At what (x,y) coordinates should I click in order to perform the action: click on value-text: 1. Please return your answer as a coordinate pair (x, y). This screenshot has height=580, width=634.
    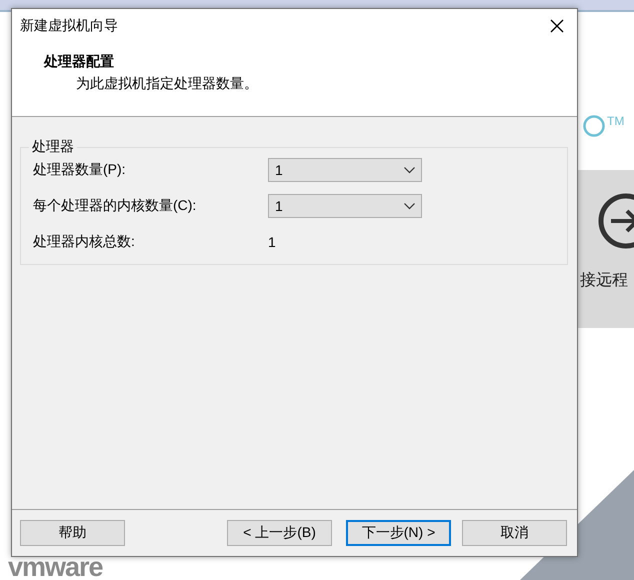
    Looking at the image, I should click on (272, 242).